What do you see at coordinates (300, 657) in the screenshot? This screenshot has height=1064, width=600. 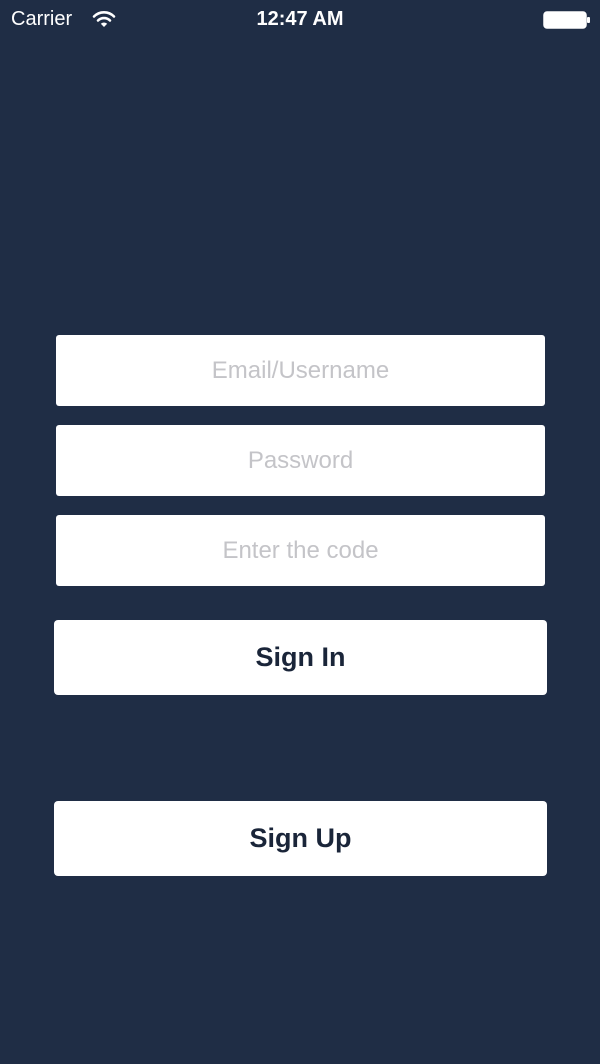 I see `sign-in-button: Sign In` at bounding box center [300, 657].